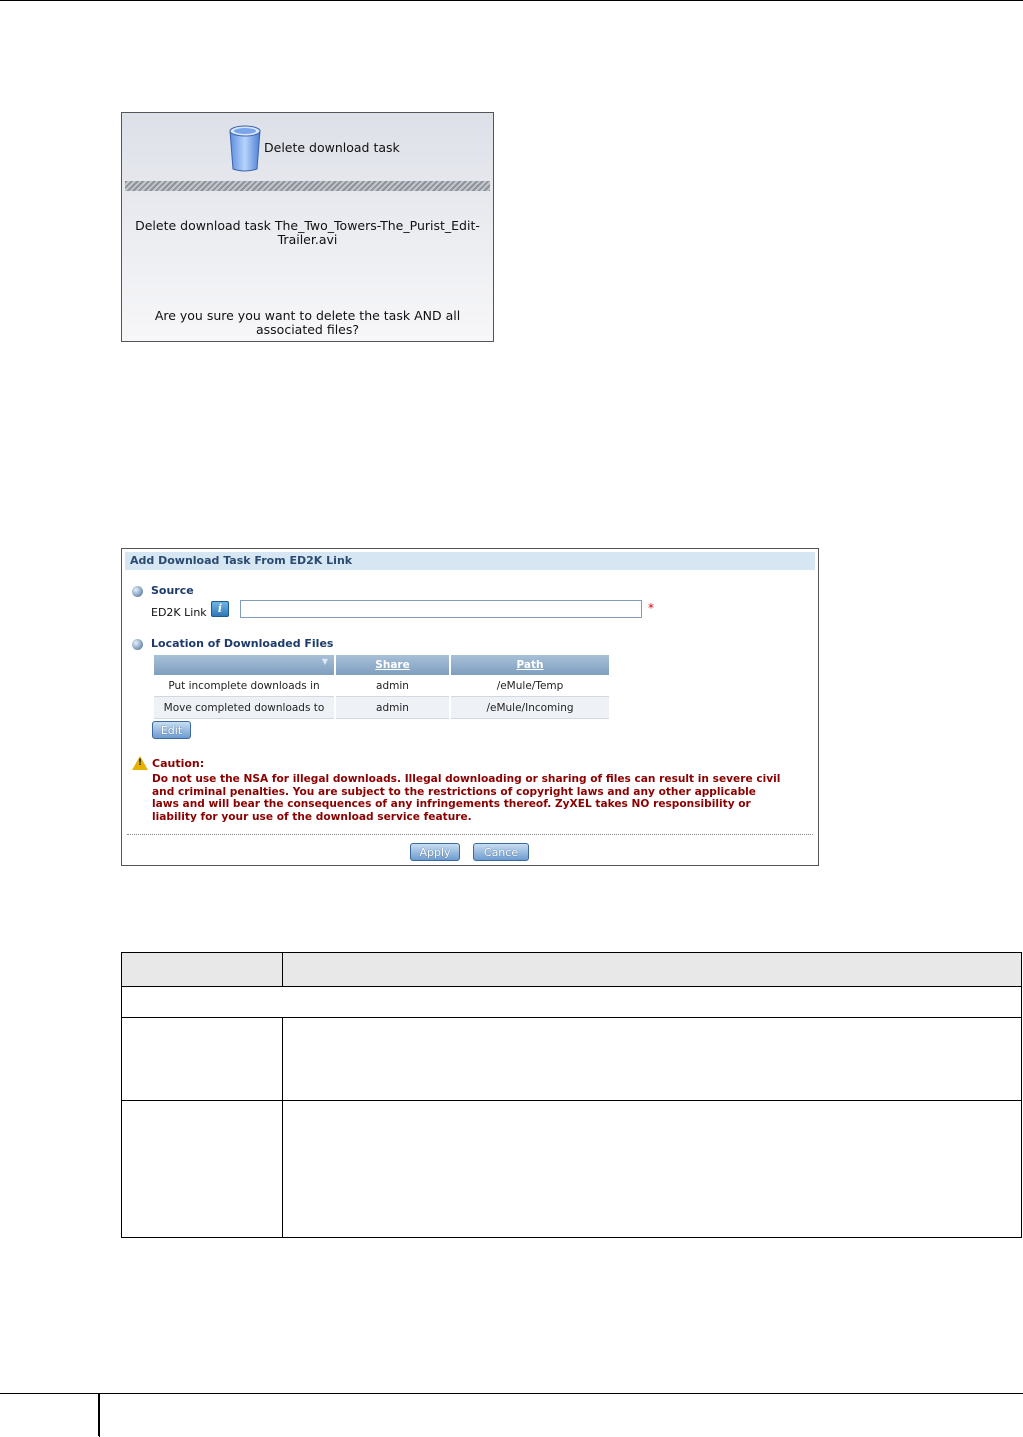 The width and height of the screenshot is (1023, 1437). I want to click on cancel-button: Cance, so click(501, 852).